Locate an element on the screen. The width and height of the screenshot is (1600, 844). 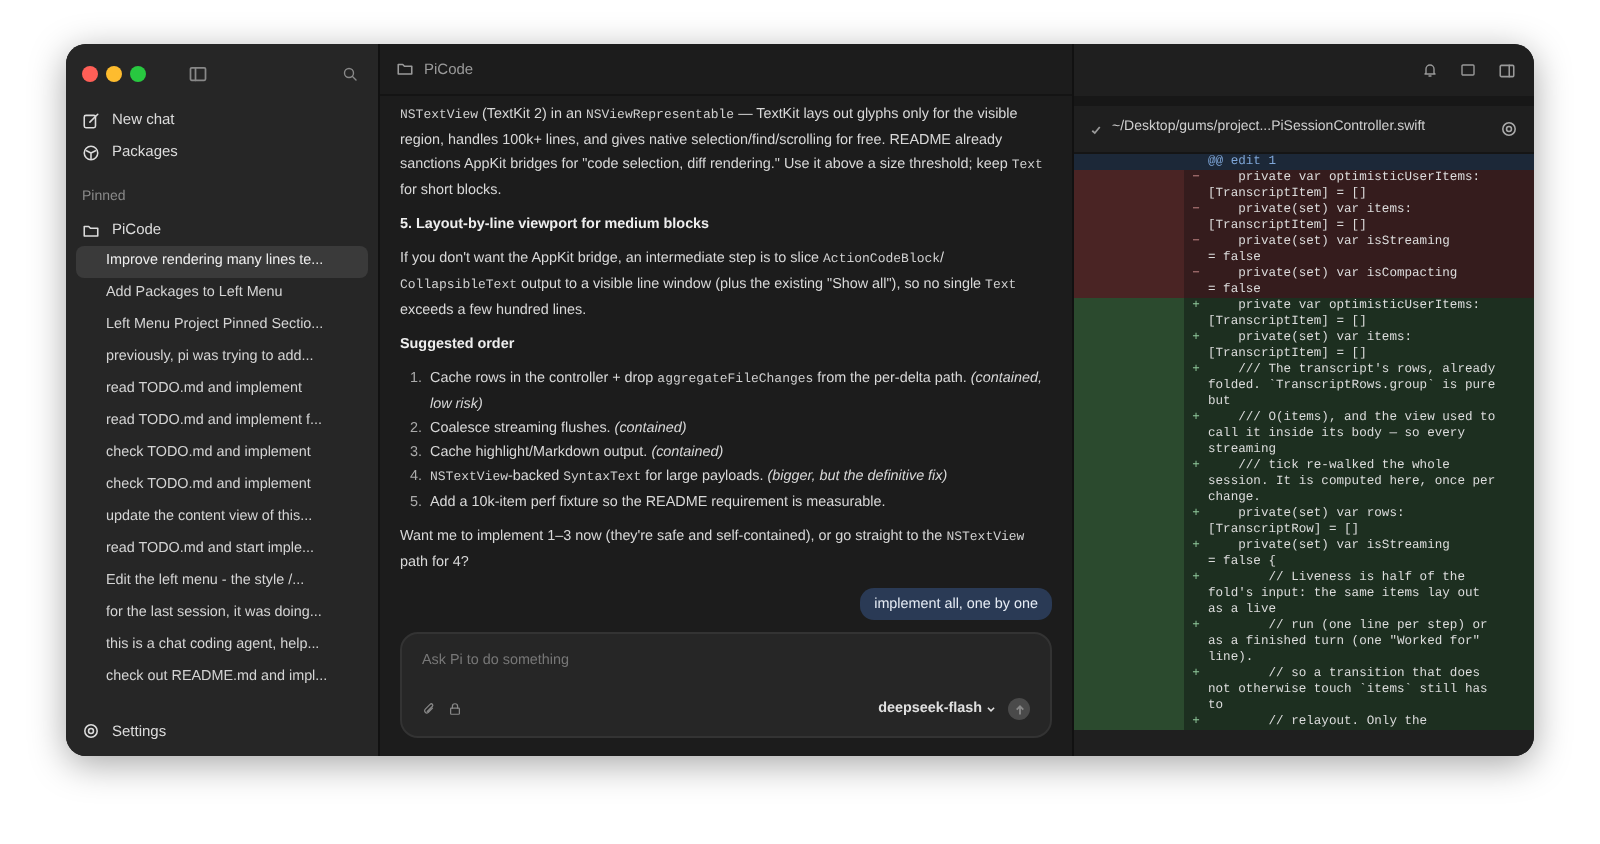
arrow-up-icon is located at coordinates (1019, 709).